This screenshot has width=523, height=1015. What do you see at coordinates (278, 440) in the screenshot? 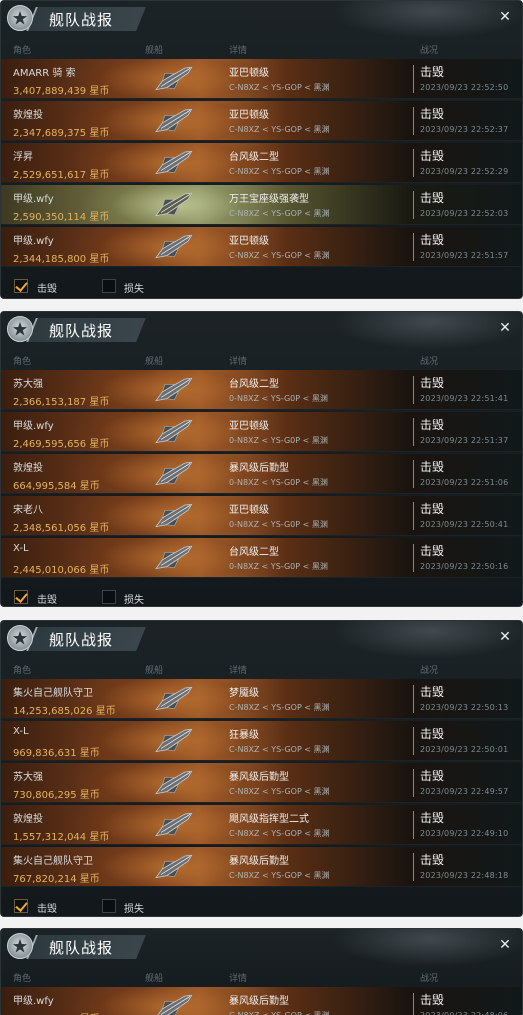
I see `location-route: 0-N8XZ < YS-G0P < 黑渊` at bounding box center [278, 440].